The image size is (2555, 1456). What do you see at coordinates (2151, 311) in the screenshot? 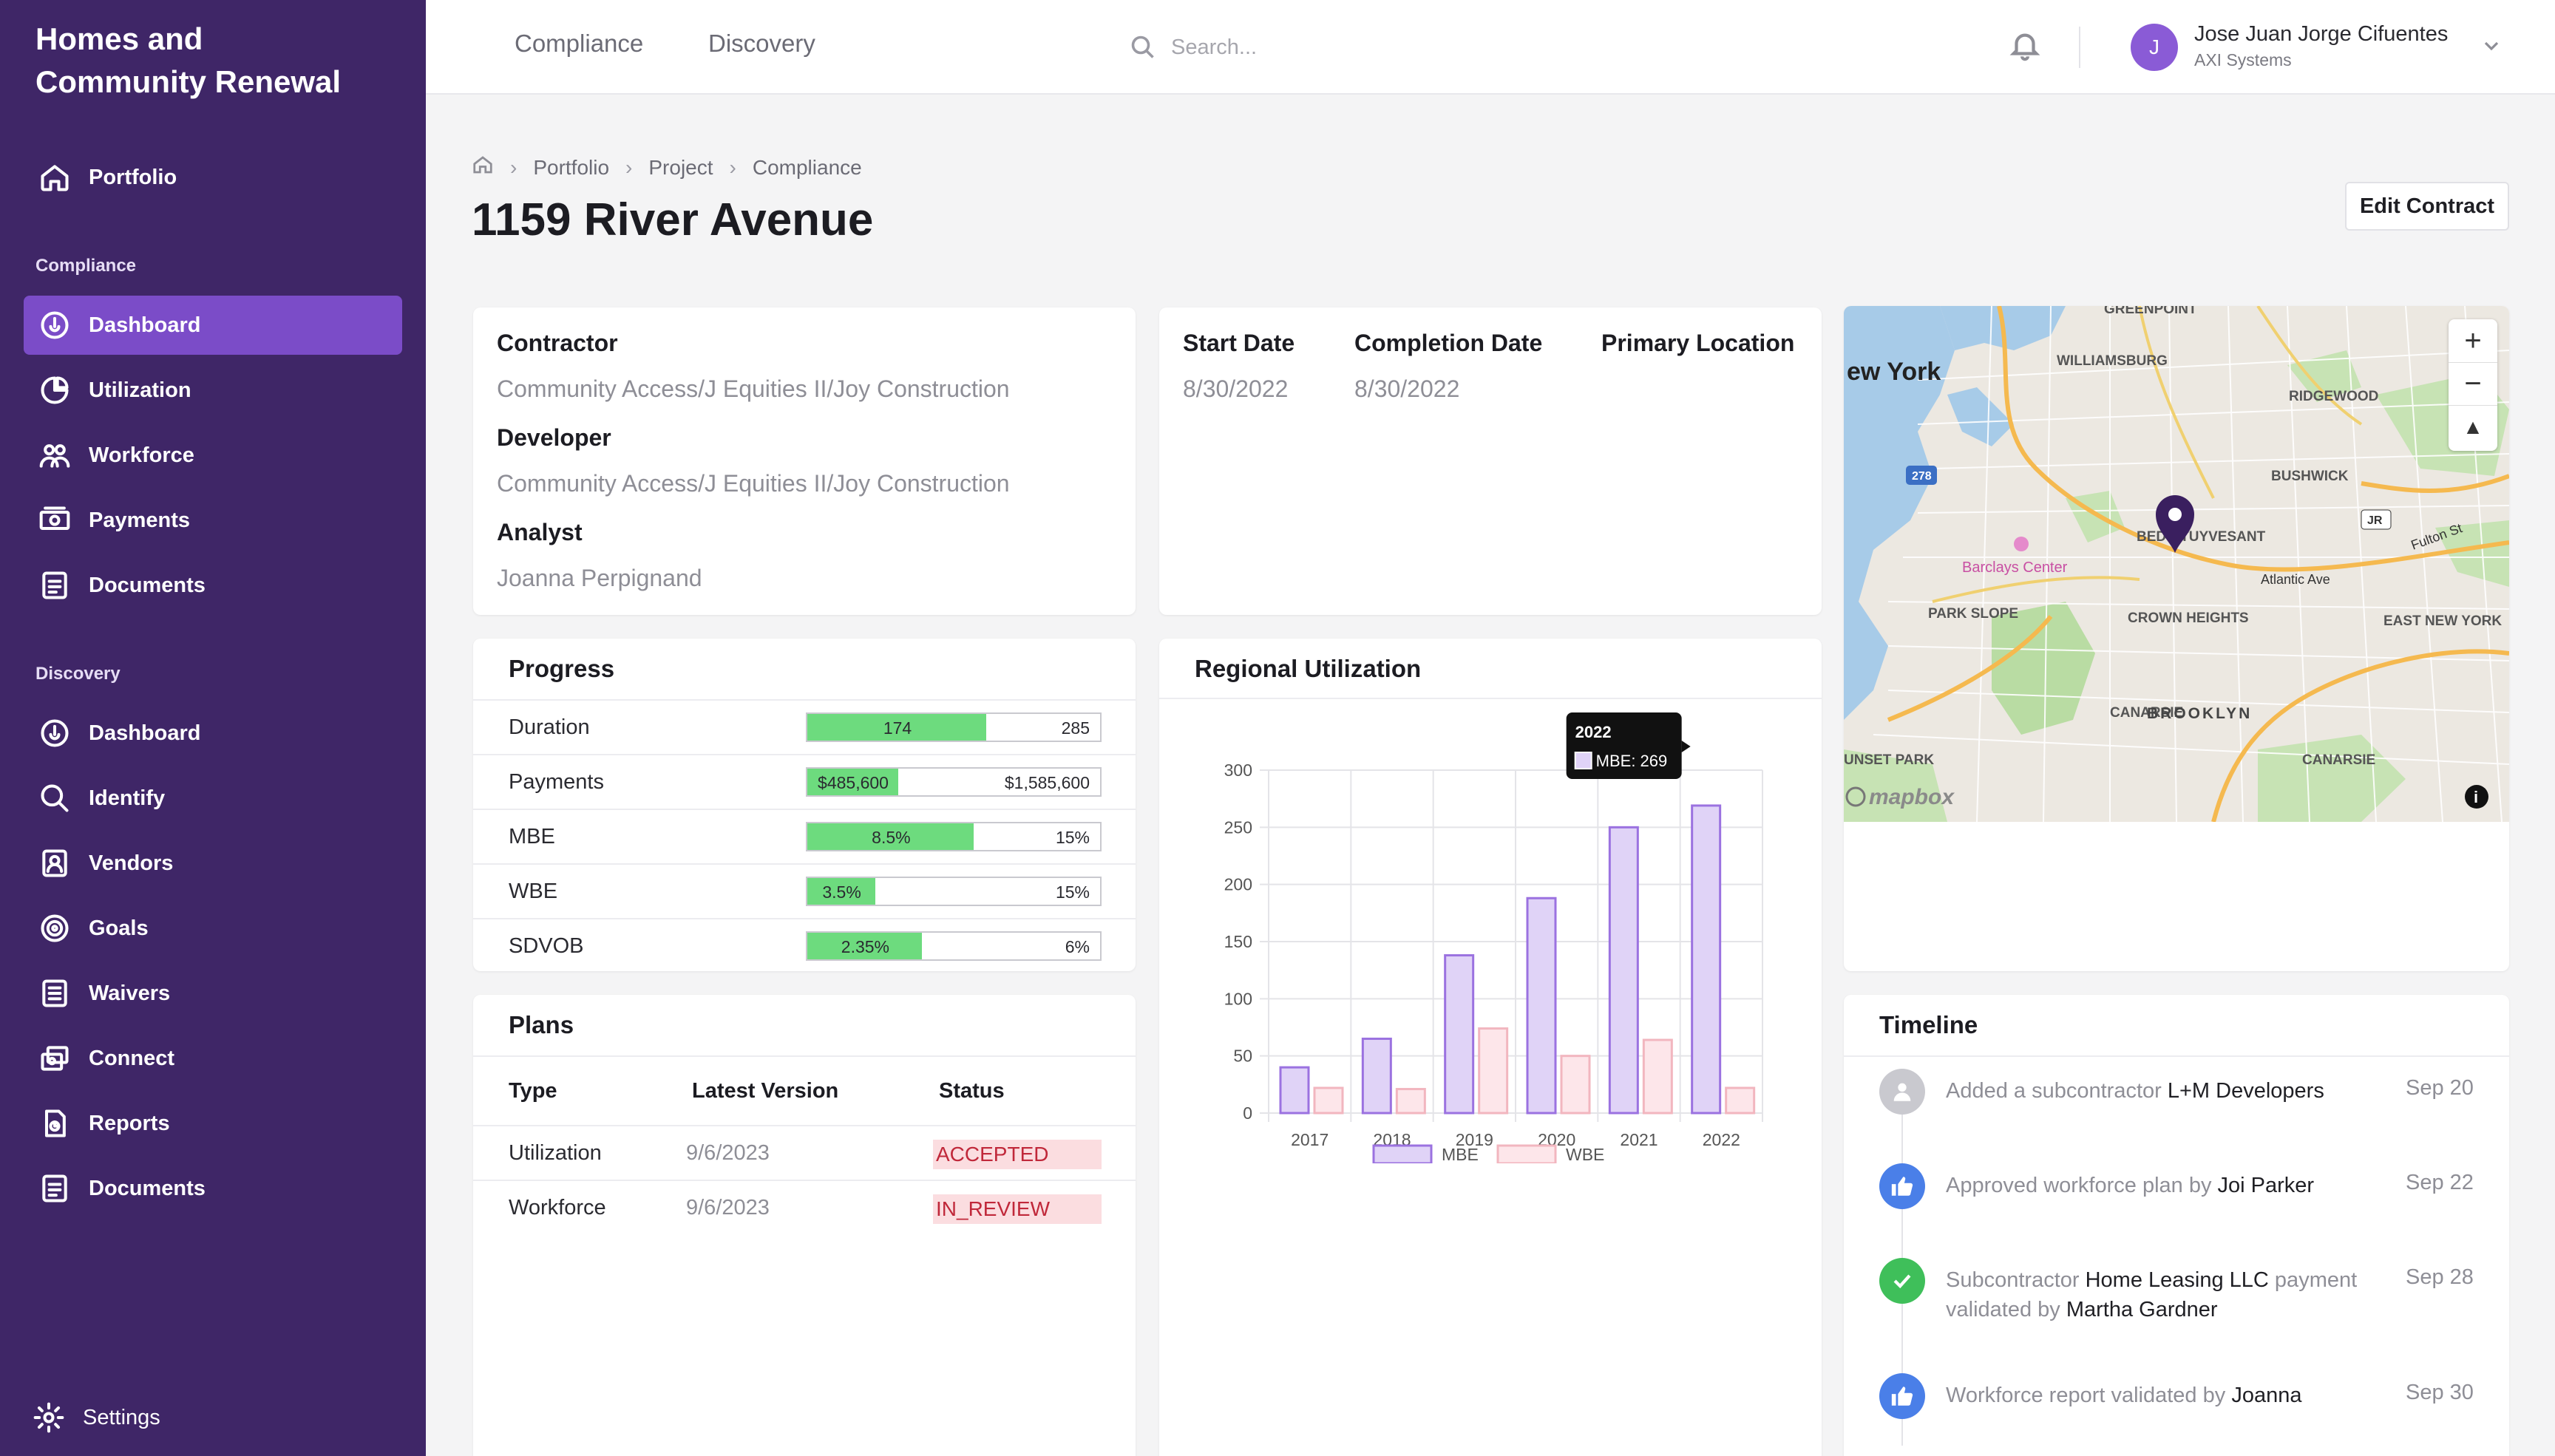
I see `map-label-greenpoint: GREENPOINT` at bounding box center [2151, 311].